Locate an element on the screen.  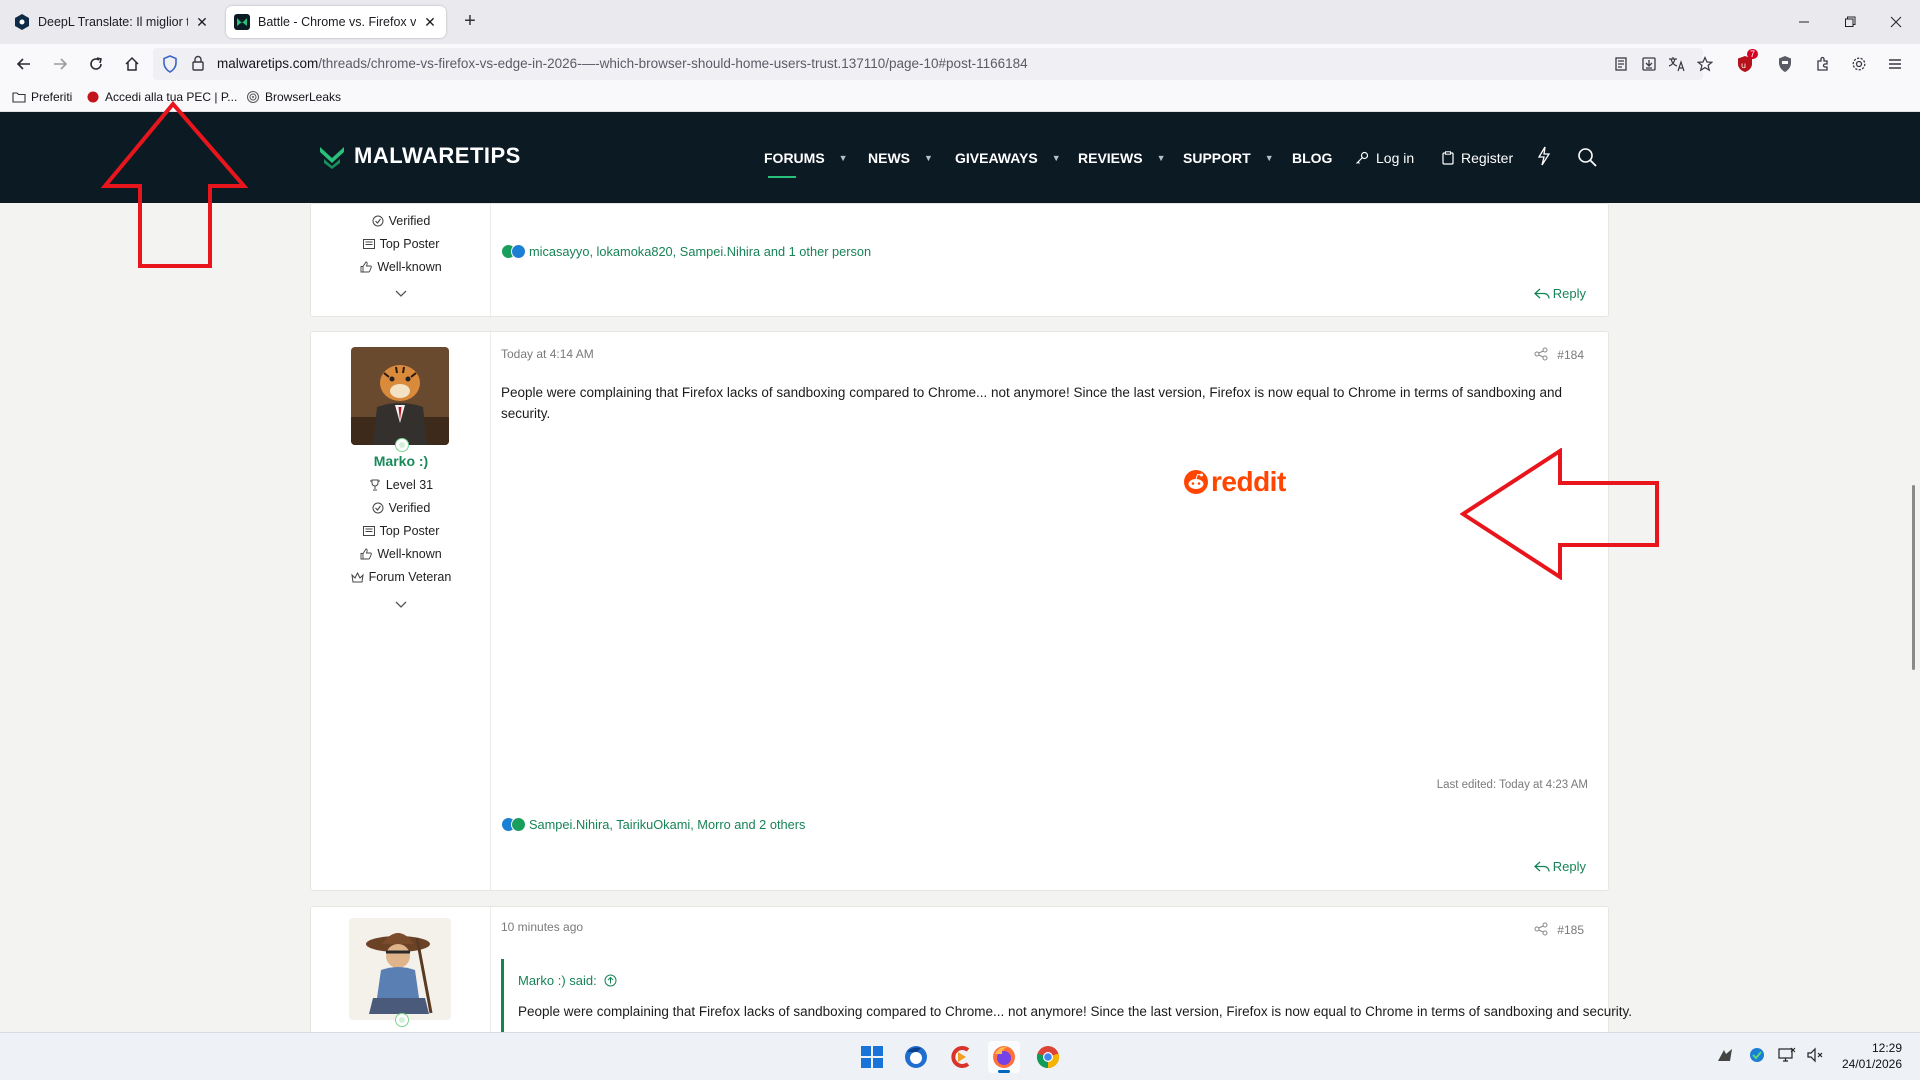
post-timestamp: 10 minutes ago is located at coordinates (542, 927).